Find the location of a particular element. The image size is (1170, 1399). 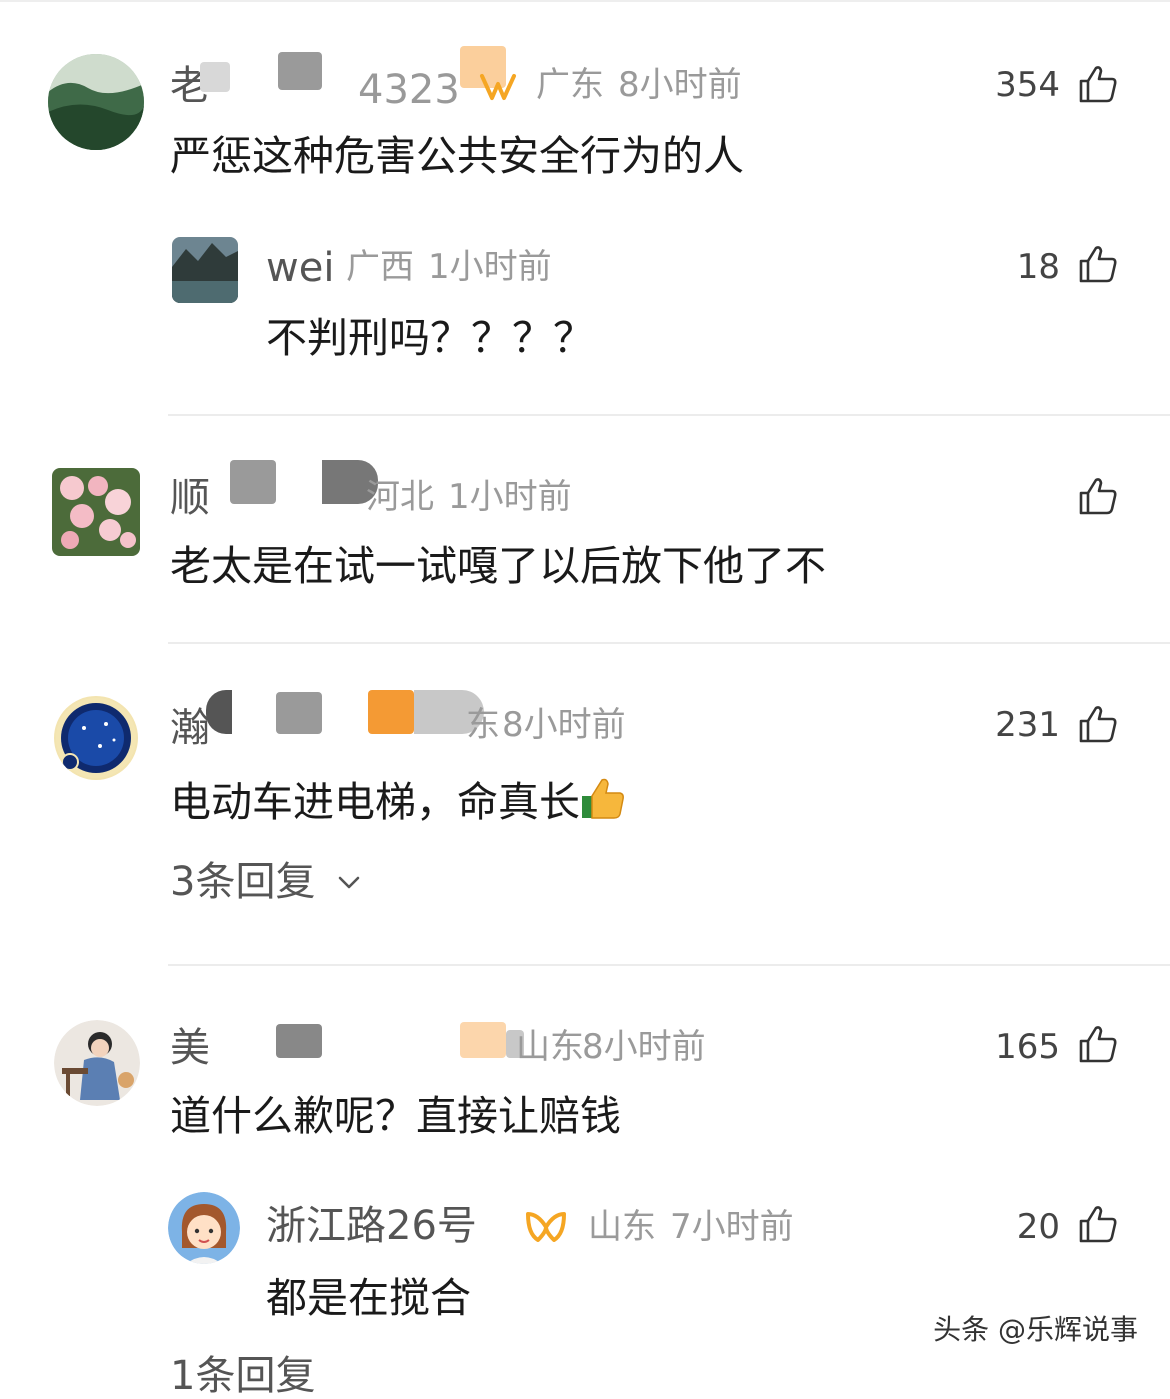

comment-author: 美 is located at coordinates (190, 1048).